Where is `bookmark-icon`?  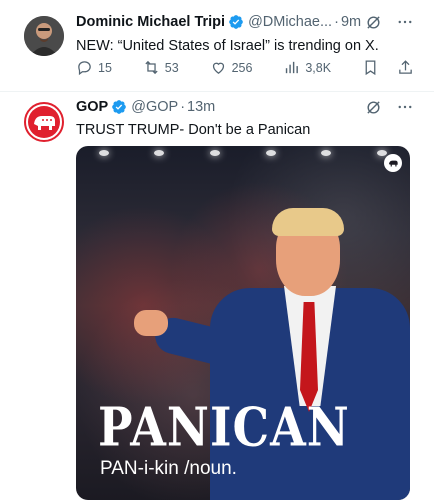 bookmark-icon is located at coordinates (370, 68).